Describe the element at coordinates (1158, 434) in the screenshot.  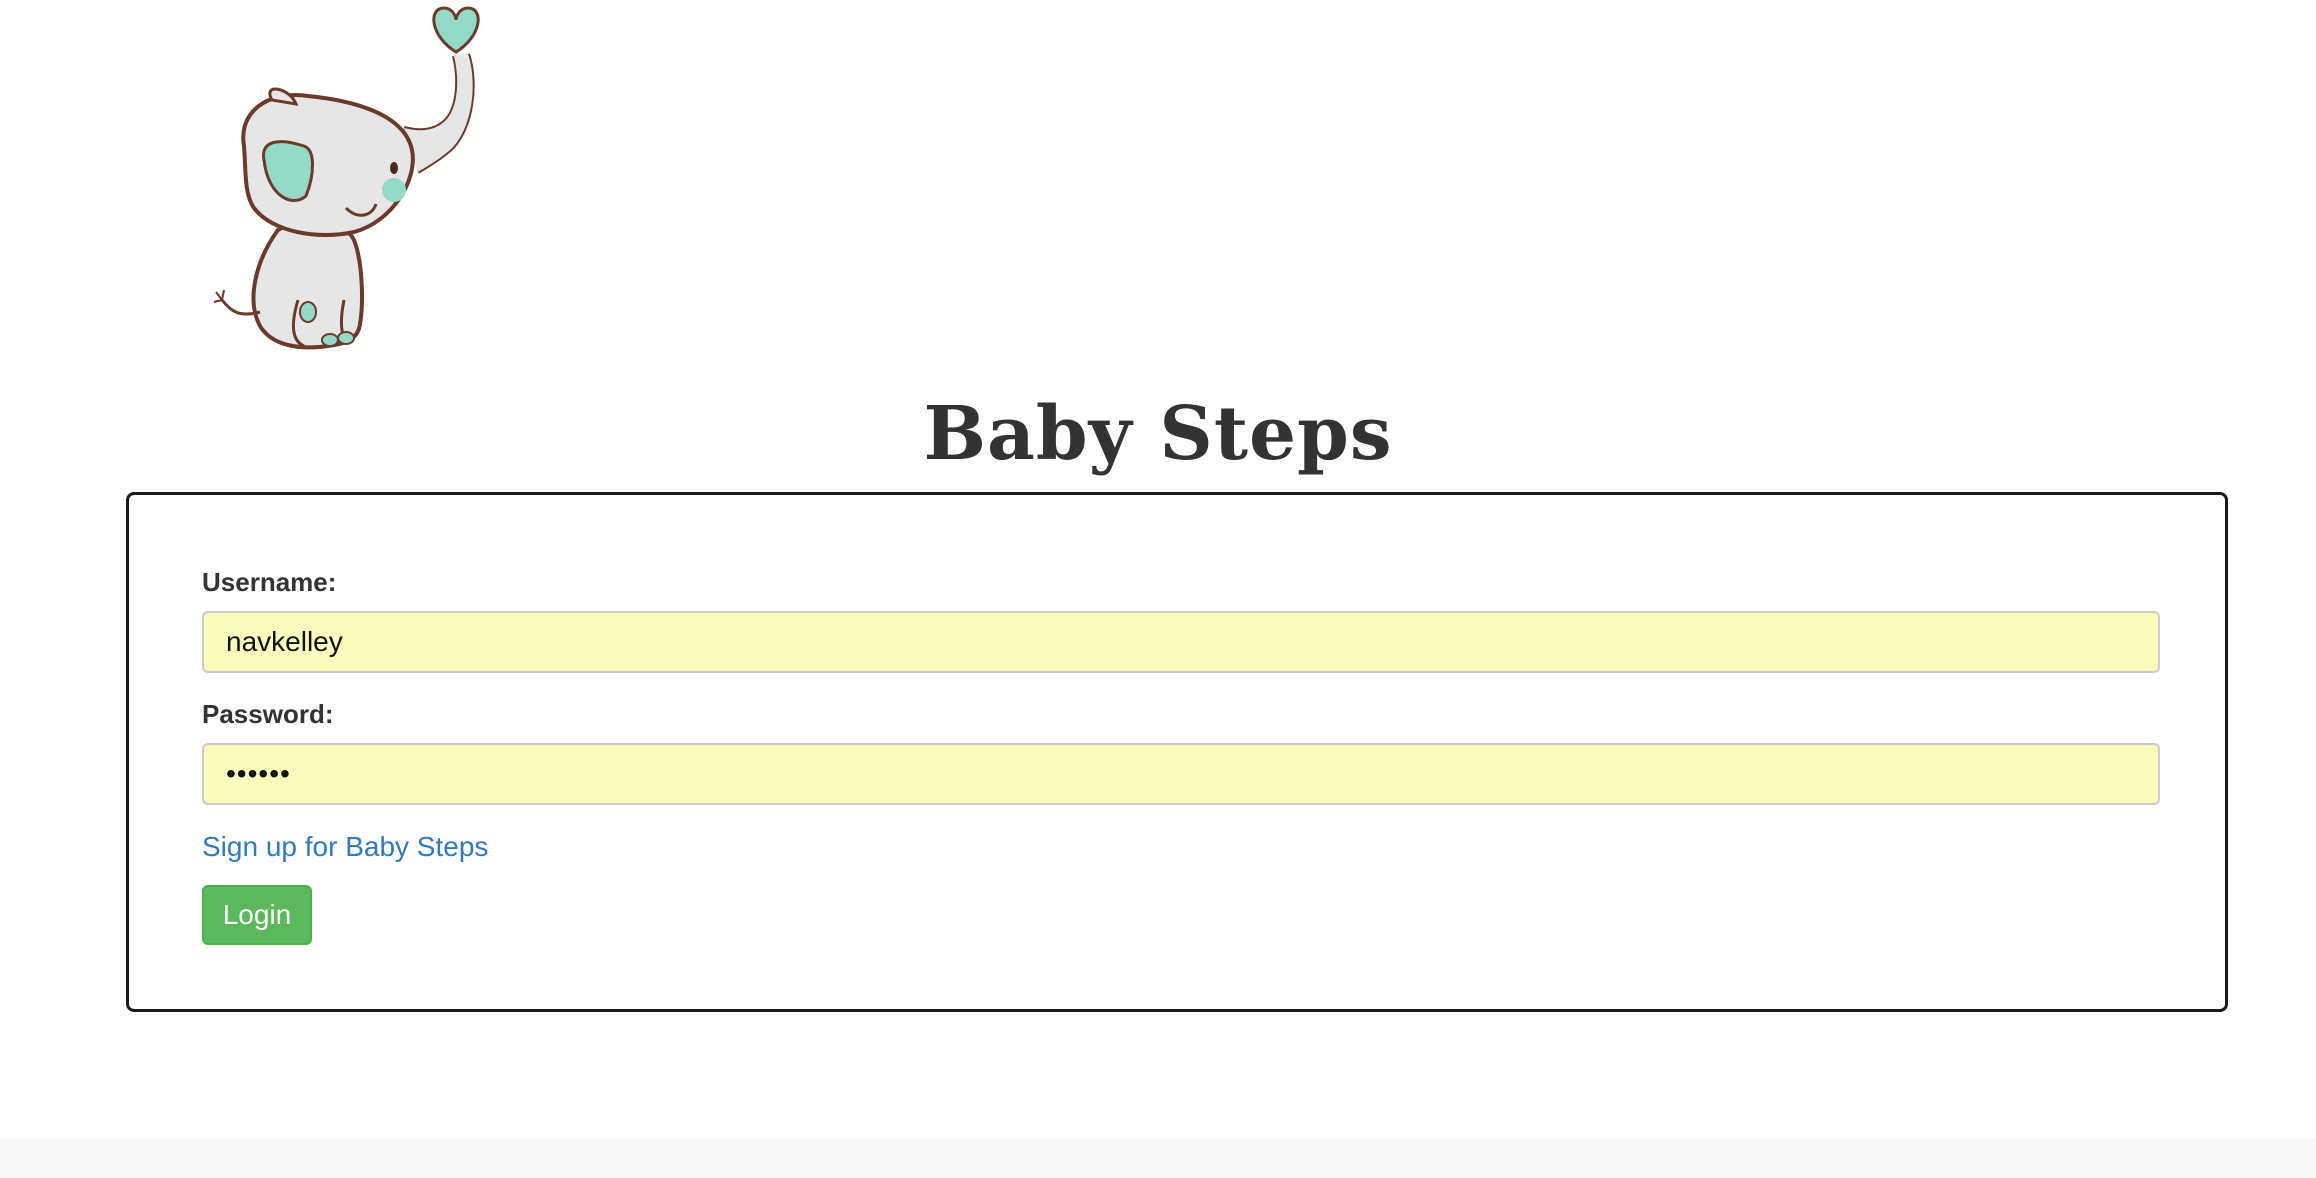
I see `page-title: Baby Steps` at that location.